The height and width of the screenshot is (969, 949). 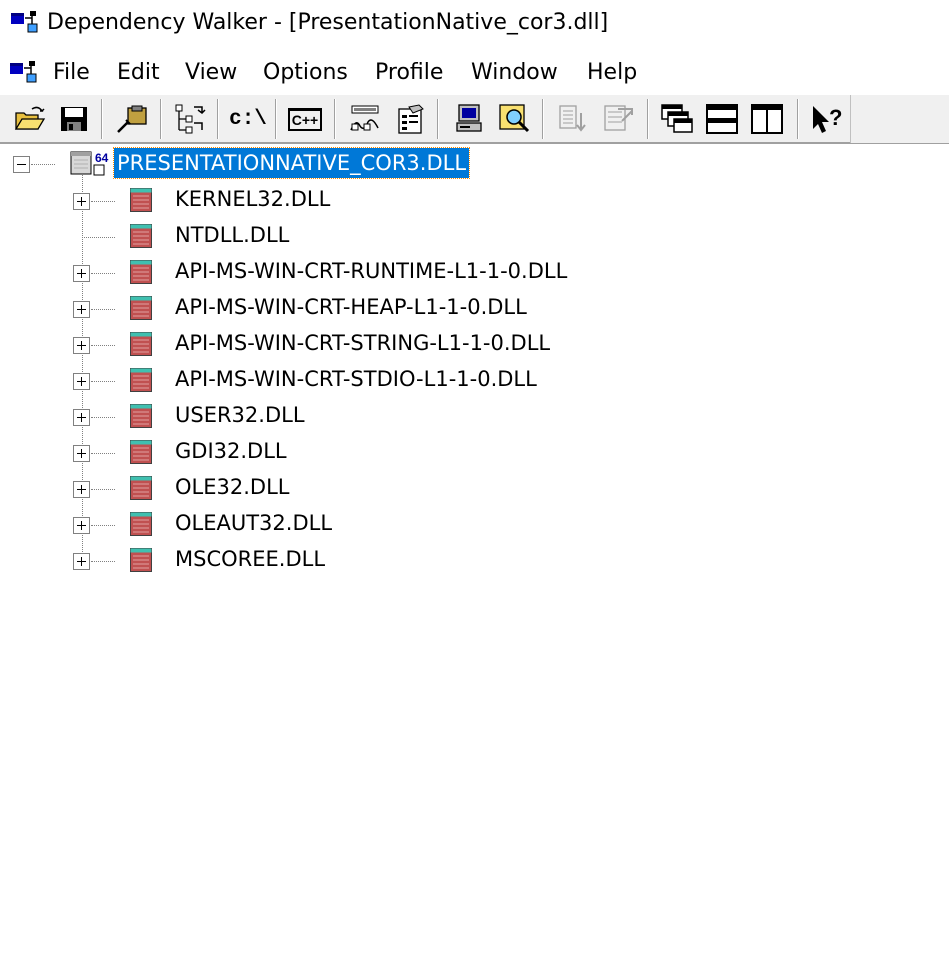 I want to click on tree-item-label: GDI32.DLL, so click(x=231, y=451).